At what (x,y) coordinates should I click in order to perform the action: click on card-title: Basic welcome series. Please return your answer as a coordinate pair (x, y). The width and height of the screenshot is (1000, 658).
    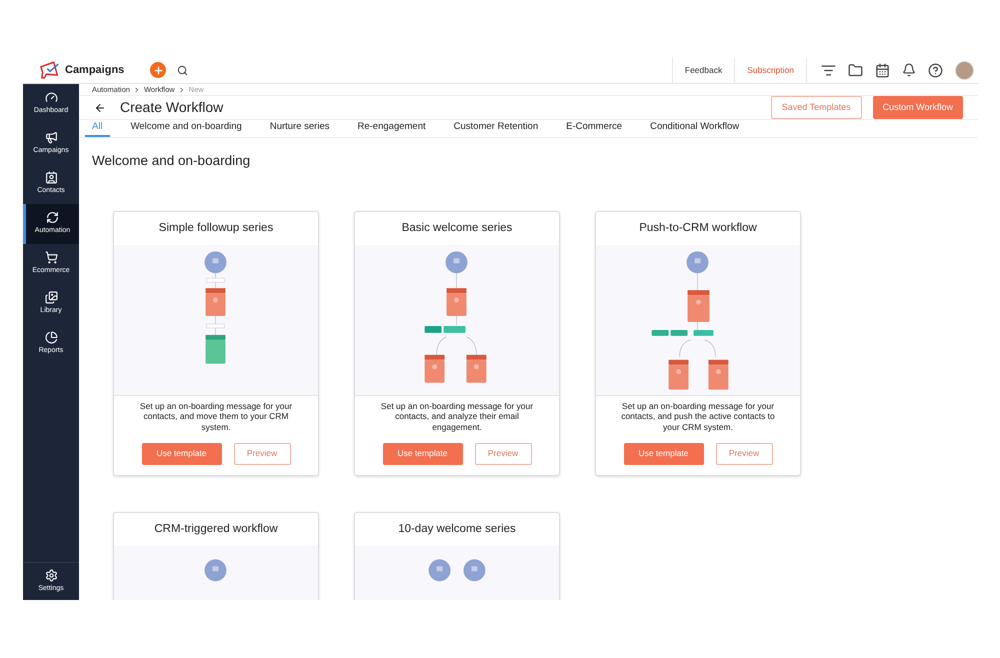
    Looking at the image, I should click on (457, 228).